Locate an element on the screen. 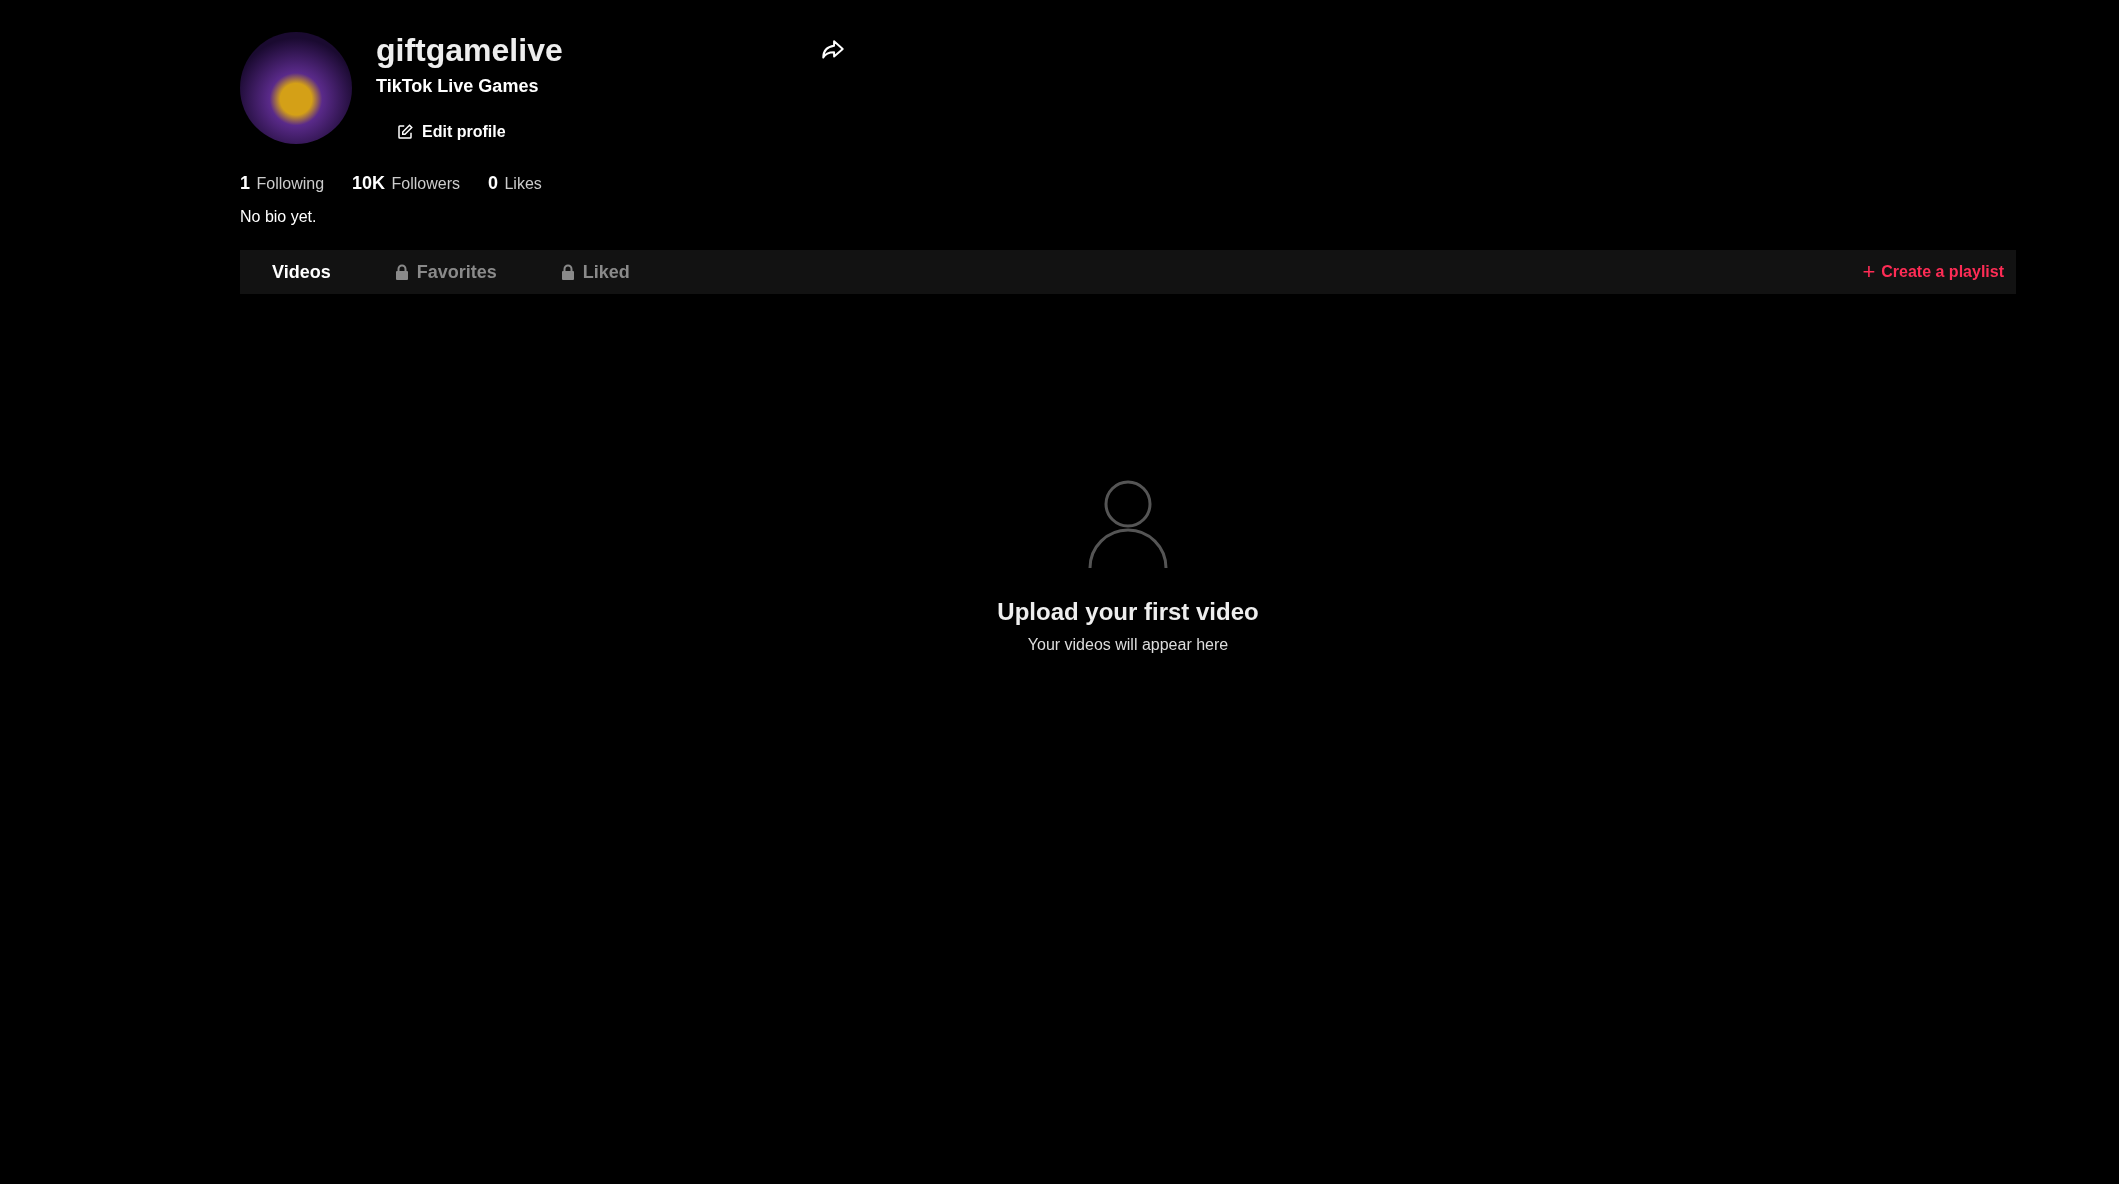  empty-state-title: Upload your first video is located at coordinates (1128, 612).